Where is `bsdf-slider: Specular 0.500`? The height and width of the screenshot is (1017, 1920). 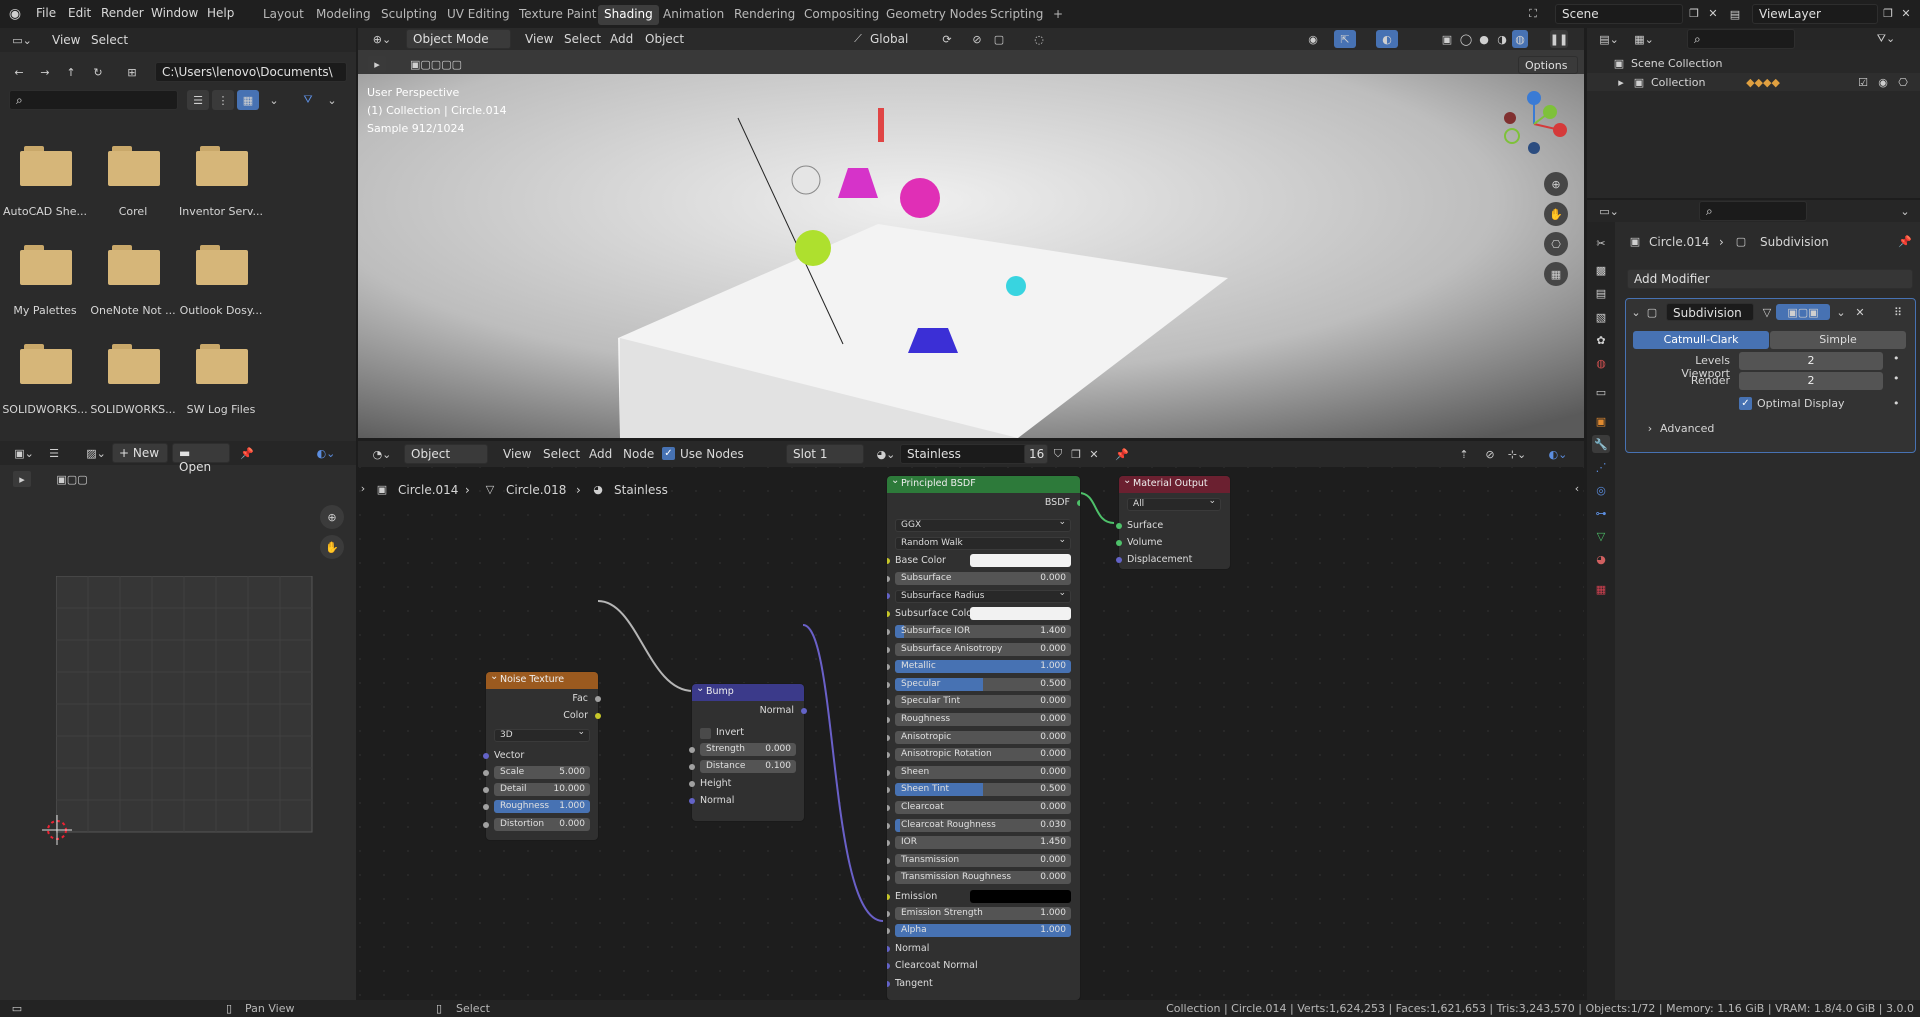 bsdf-slider: Specular 0.500 is located at coordinates (983, 684).